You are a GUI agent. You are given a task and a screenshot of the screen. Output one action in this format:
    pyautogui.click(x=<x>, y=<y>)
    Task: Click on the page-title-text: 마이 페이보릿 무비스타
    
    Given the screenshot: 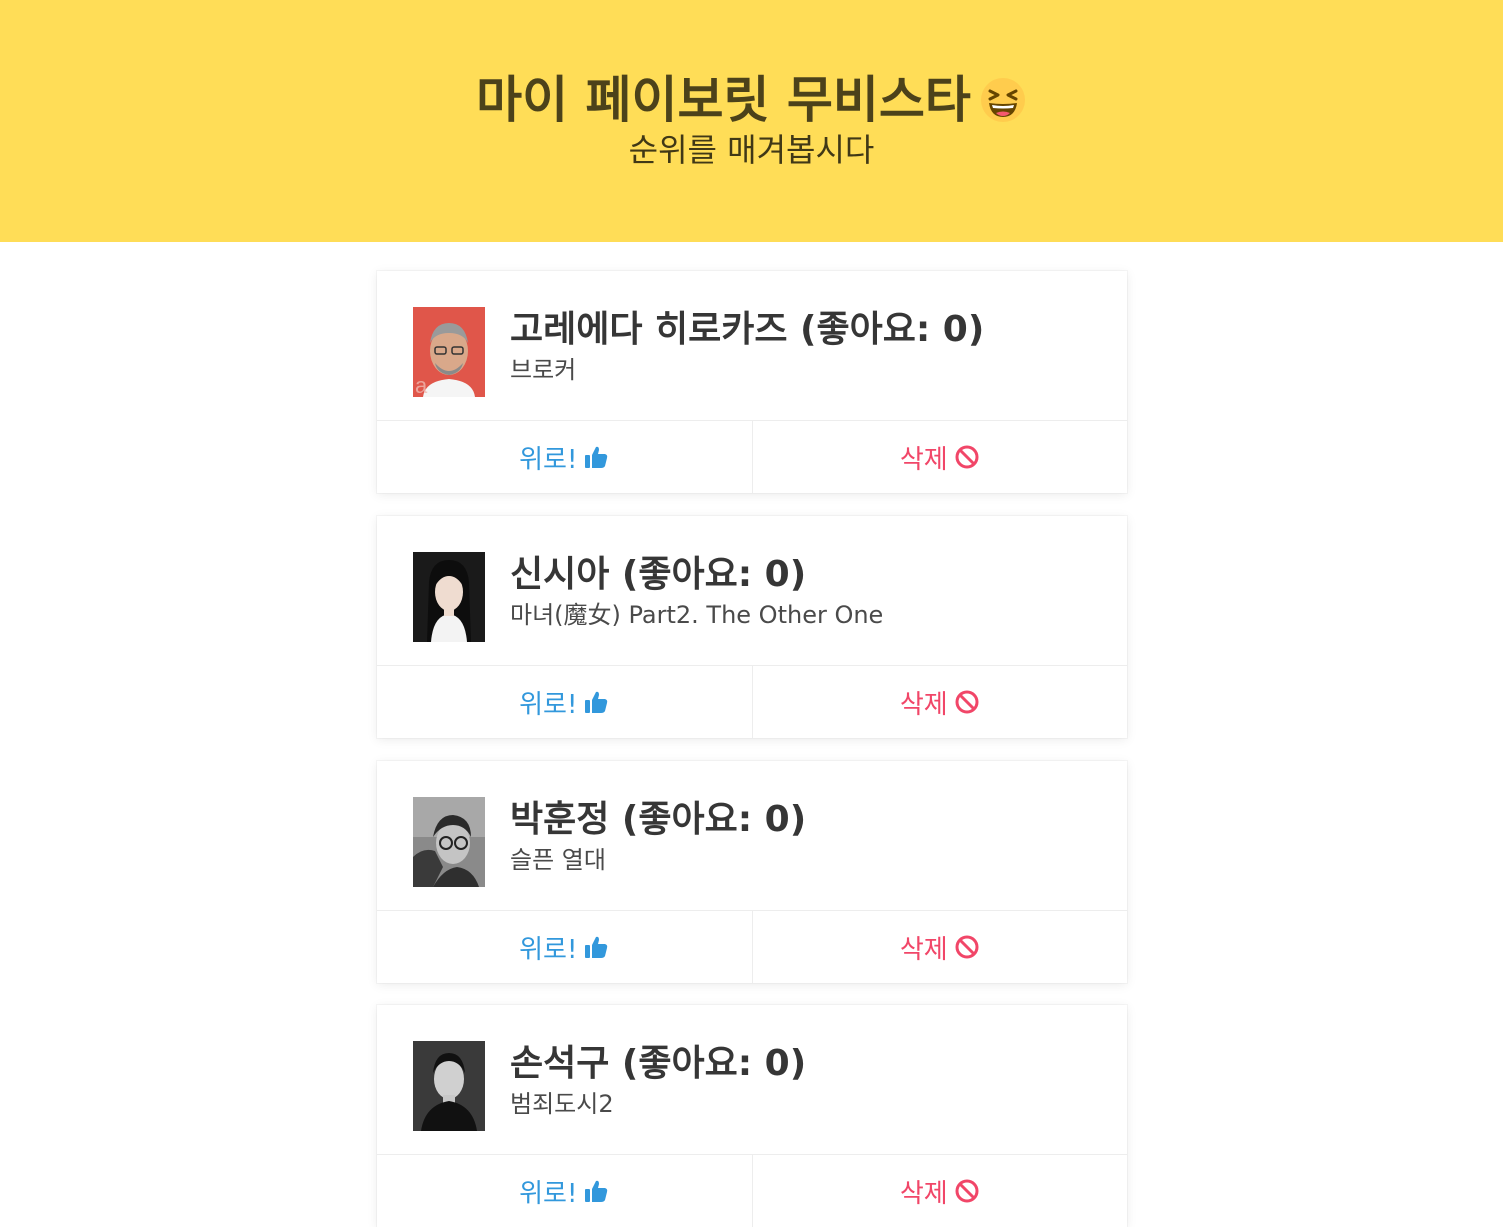 What is the action you would take?
    pyautogui.click(x=723, y=100)
    